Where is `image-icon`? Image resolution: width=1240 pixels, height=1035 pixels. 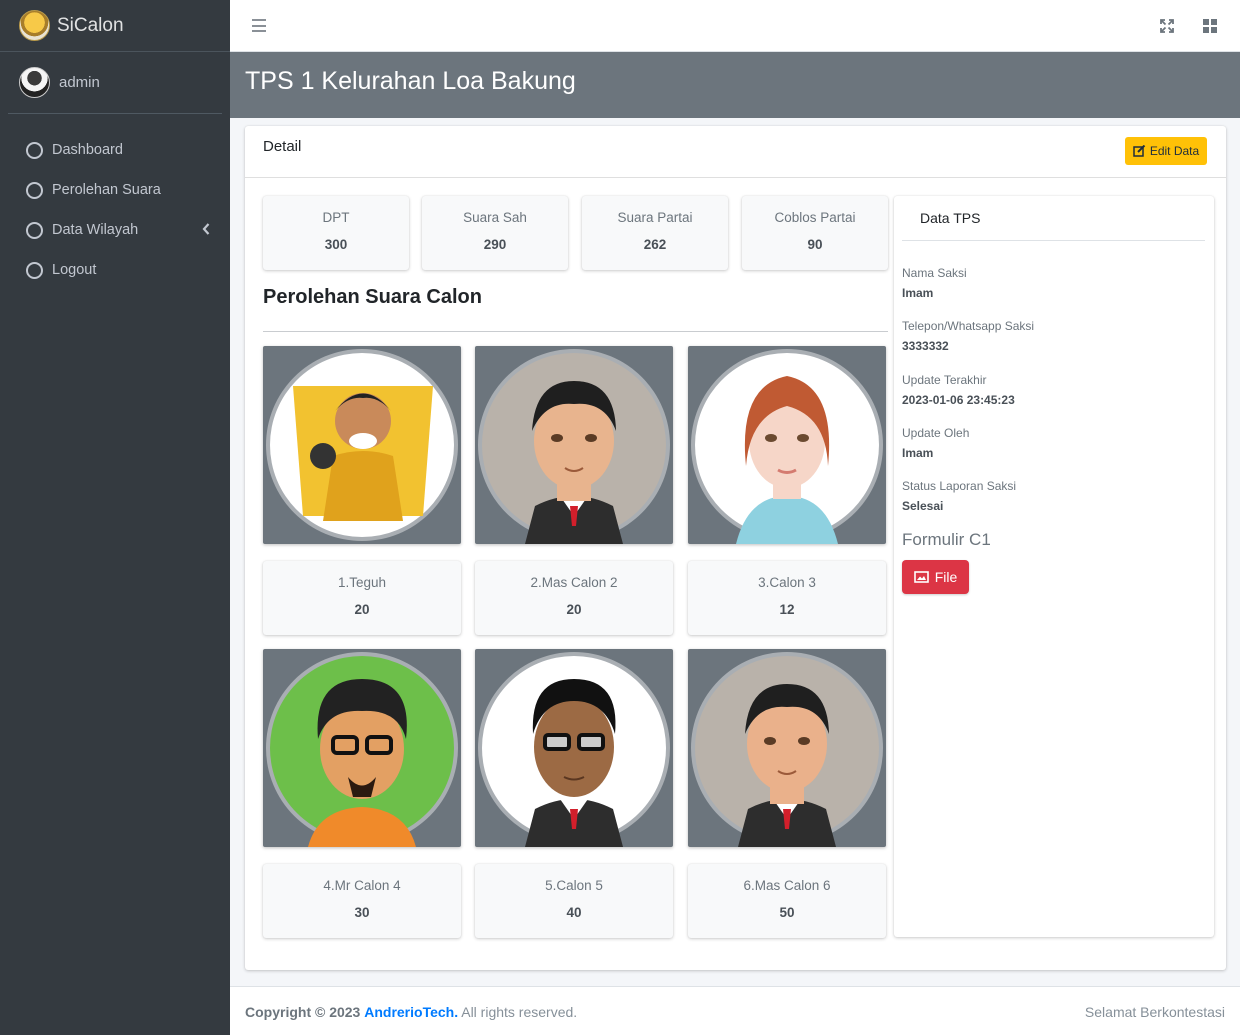 image-icon is located at coordinates (921, 577).